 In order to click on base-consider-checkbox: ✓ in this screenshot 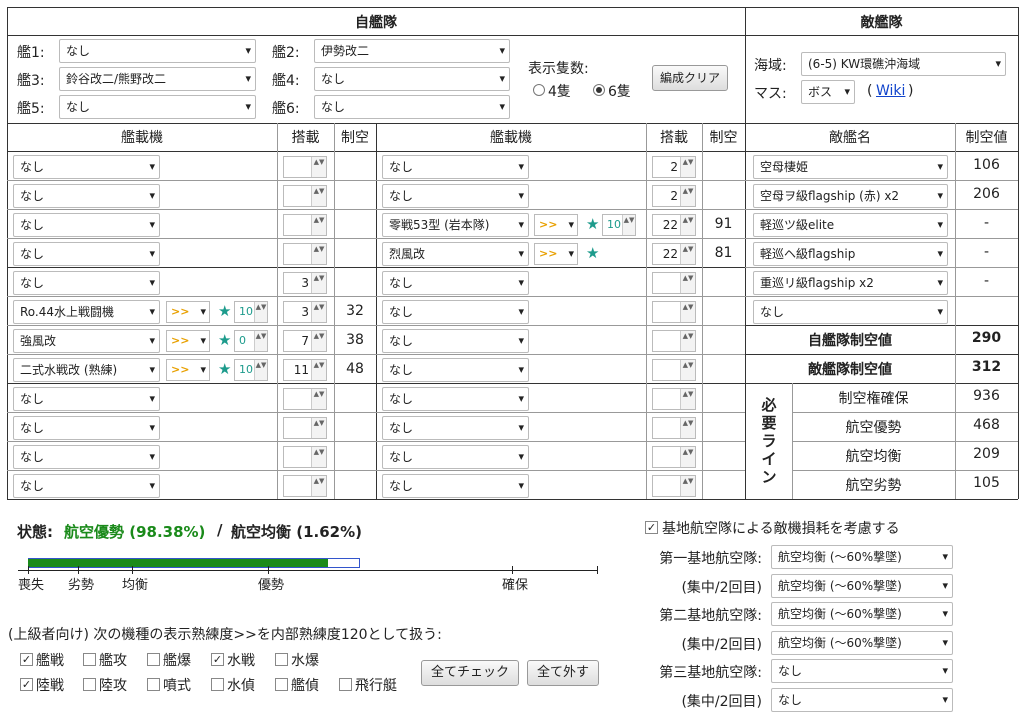, I will do `click(651, 527)`.